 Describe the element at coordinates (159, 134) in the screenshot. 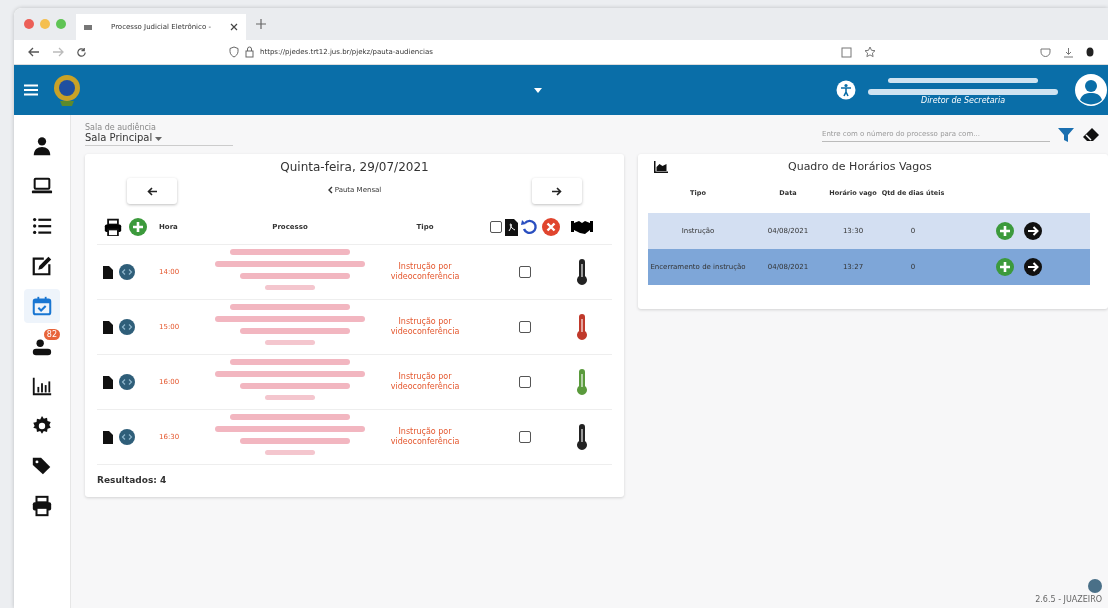

I see `room-select: Sala de audiência Sala Principal` at that location.